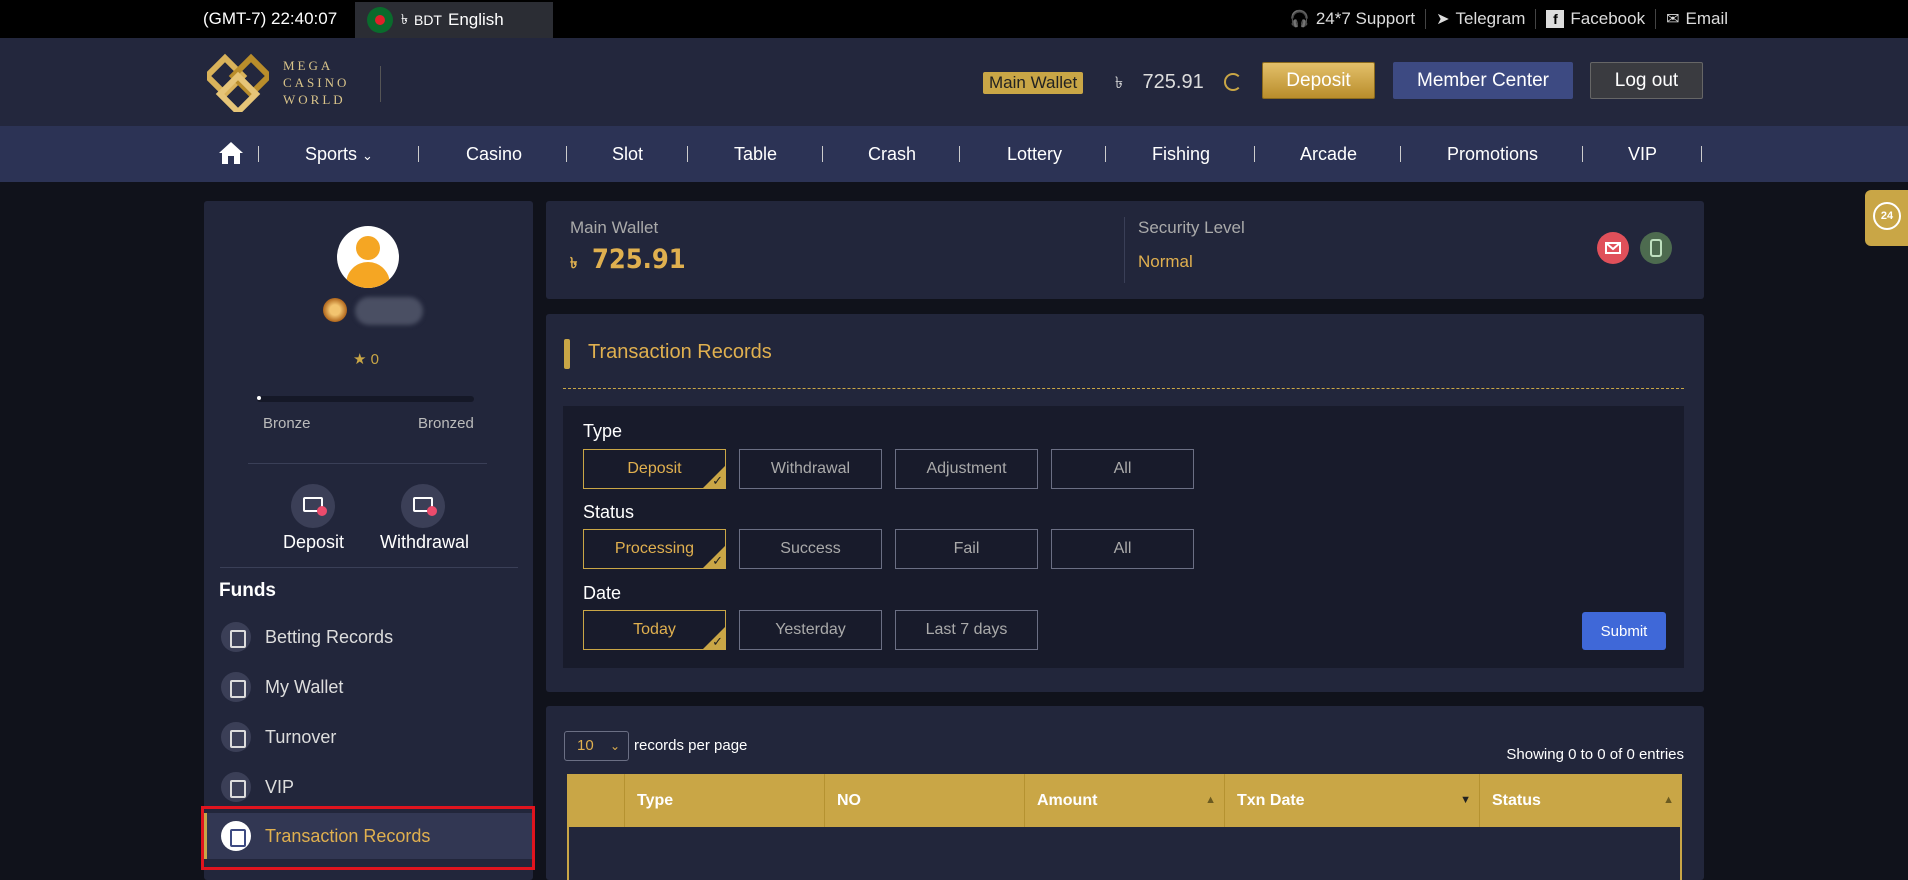 The width and height of the screenshot is (1908, 880). What do you see at coordinates (1210, 800) in the screenshot?
I see `sort-icon: ▲` at bounding box center [1210, 800].